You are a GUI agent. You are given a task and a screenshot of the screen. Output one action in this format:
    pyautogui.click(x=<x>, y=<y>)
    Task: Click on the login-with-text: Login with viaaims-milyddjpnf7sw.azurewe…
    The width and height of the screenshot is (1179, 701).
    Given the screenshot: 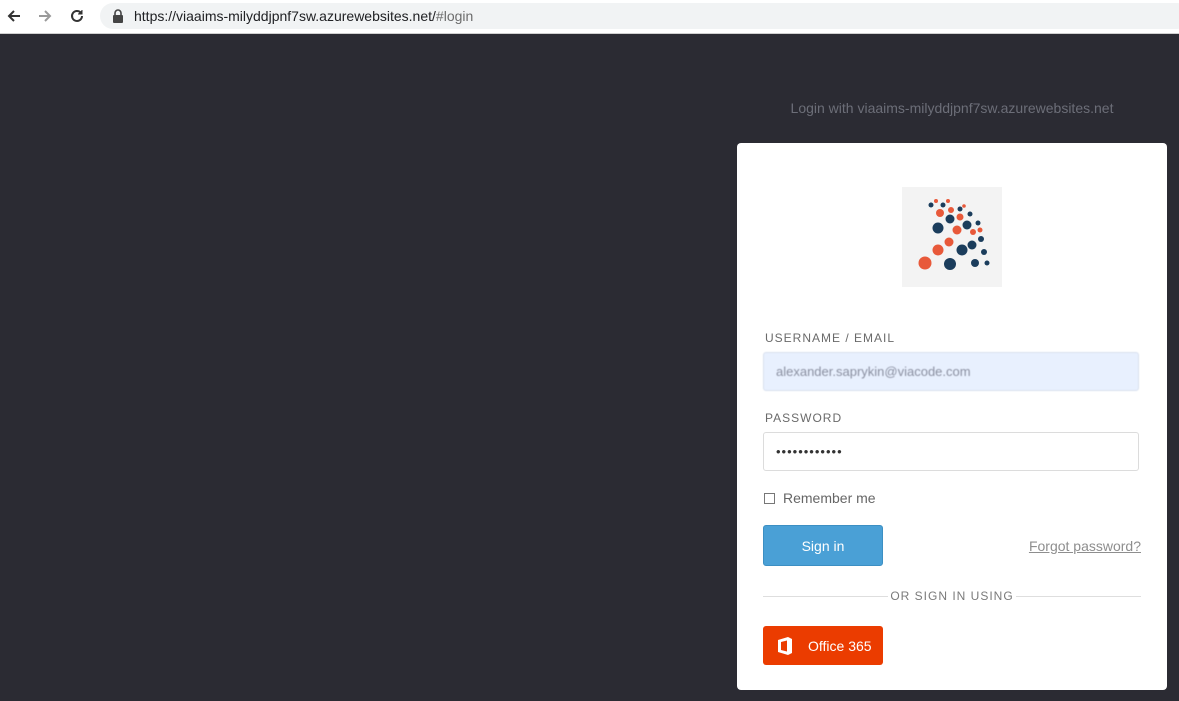 What is the action you would take?
    pyautogui.click(x=952, y=108)
    